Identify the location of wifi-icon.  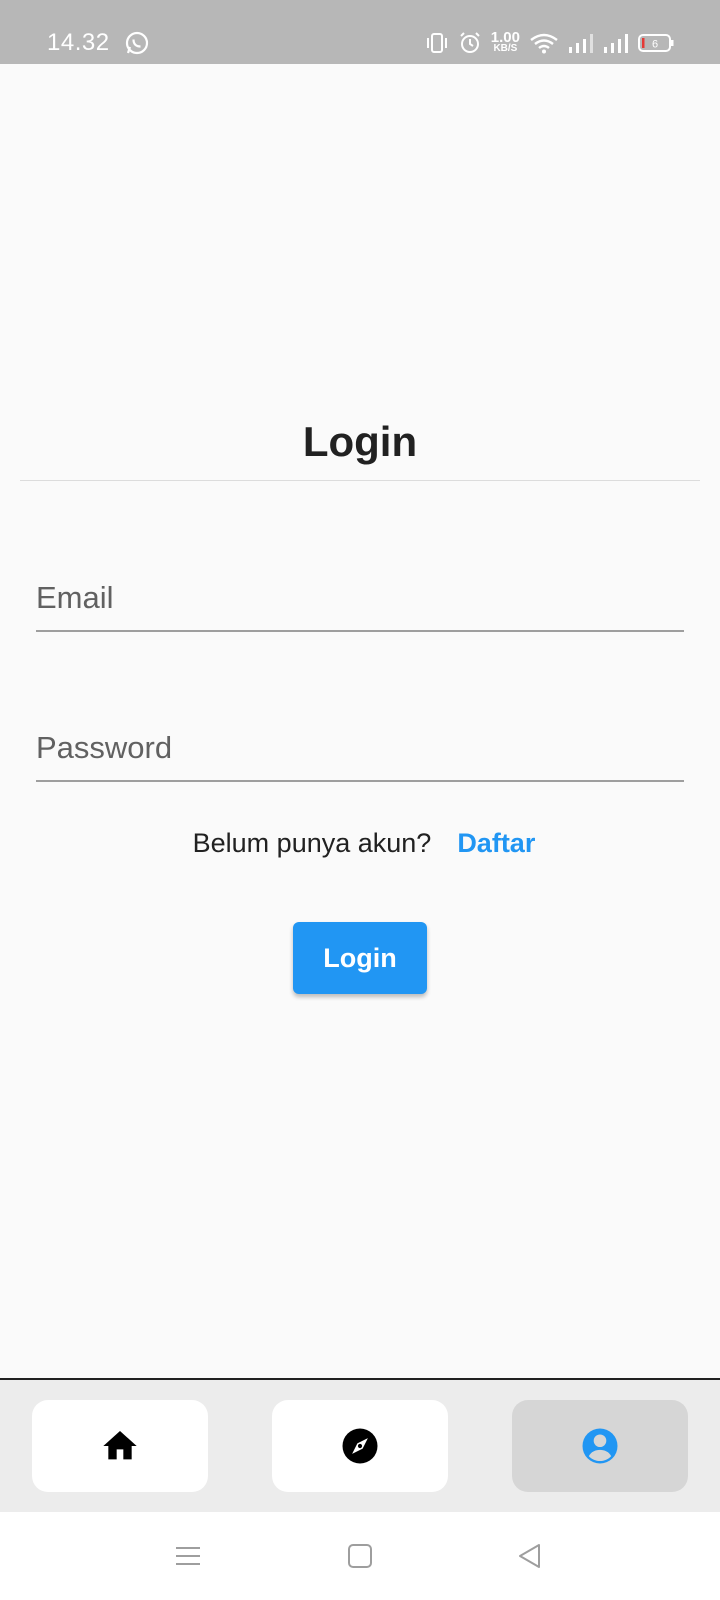
(544, 43).